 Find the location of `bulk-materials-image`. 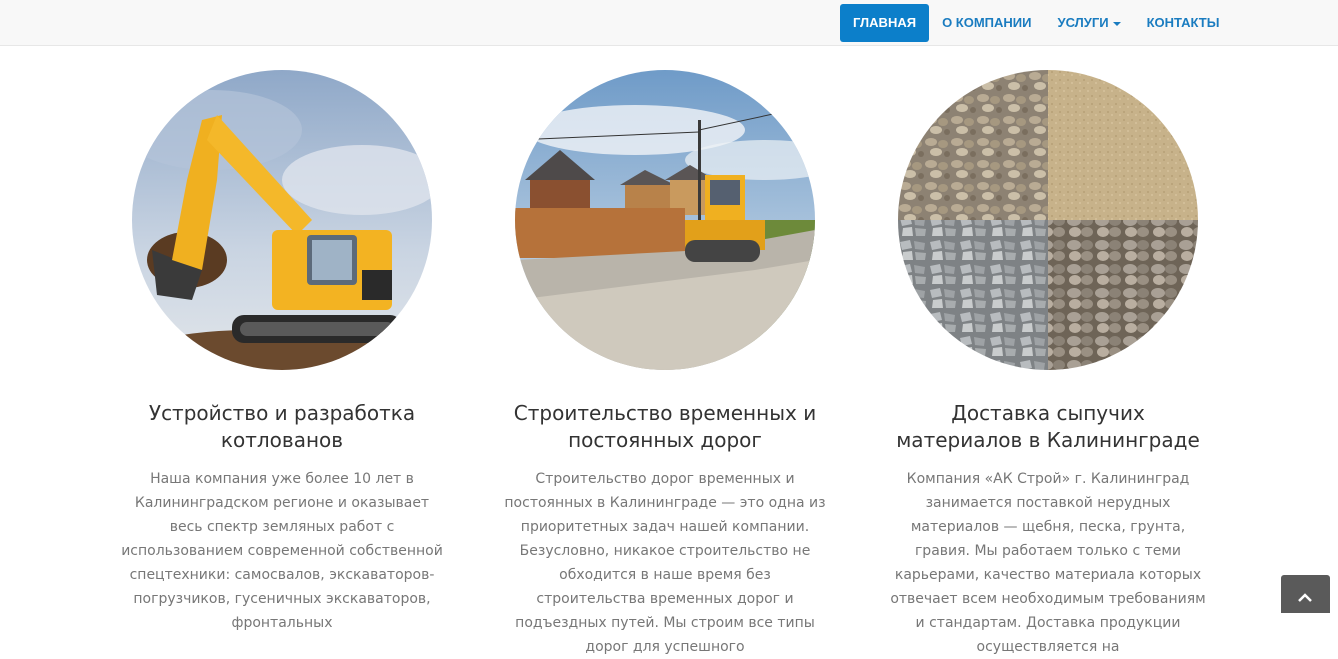

bulk-materials-image is located at coordinates (1048, 220).